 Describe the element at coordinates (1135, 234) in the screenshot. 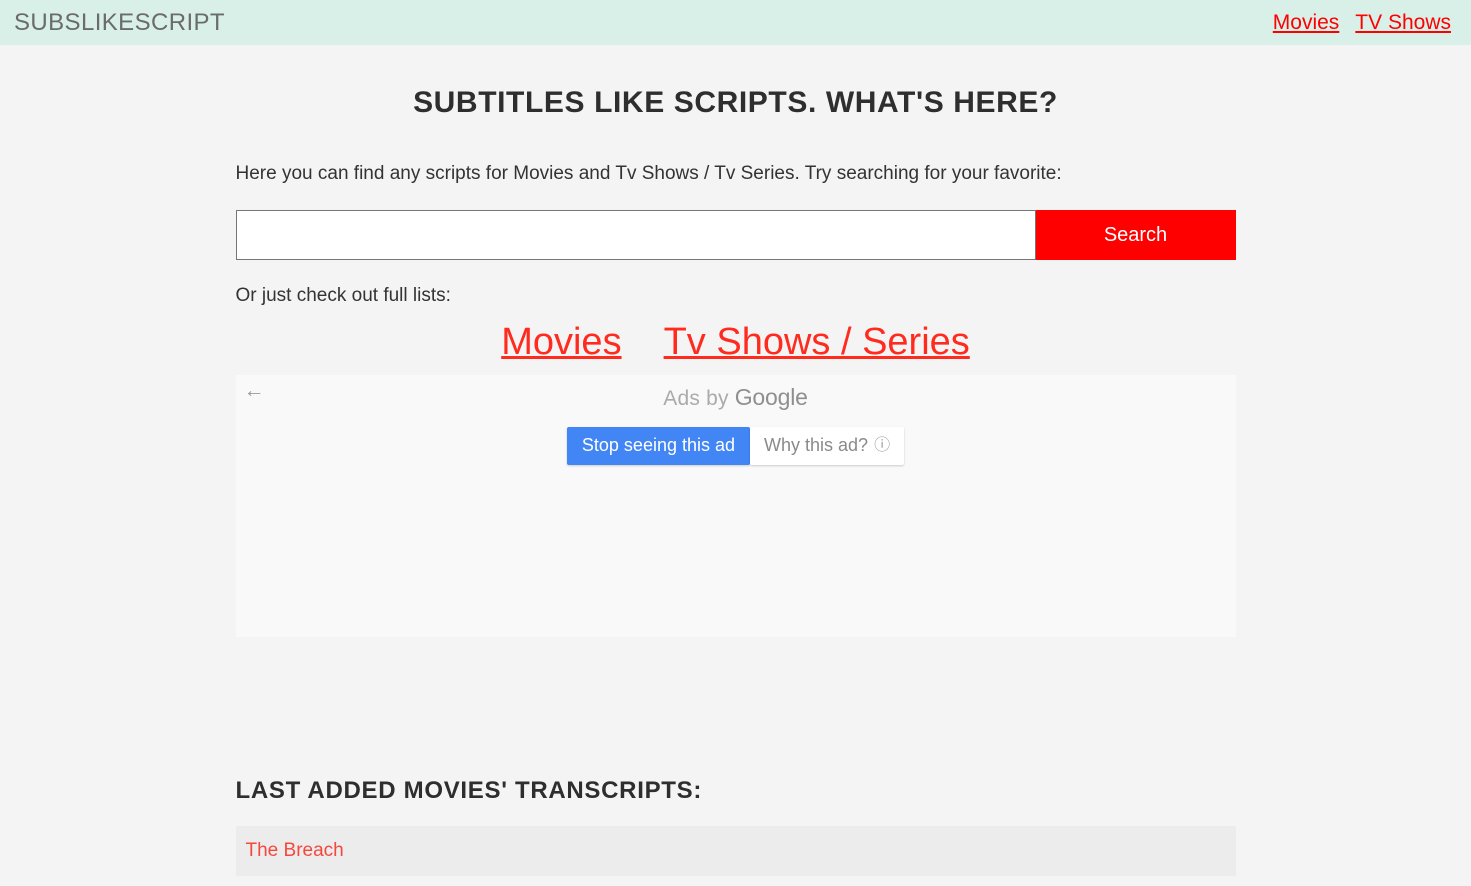

I see `search-button: Search` at that location.